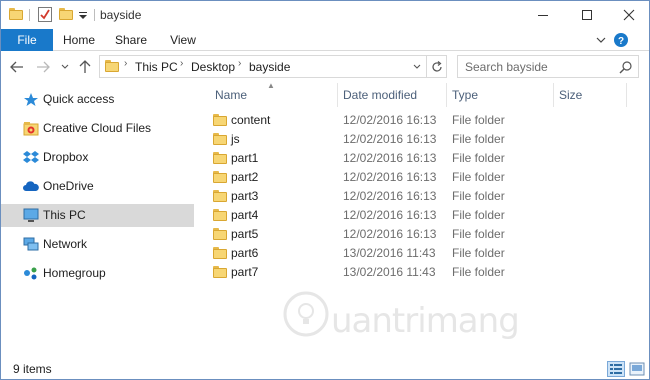  Describe the element at coordinates (245, 196) in the screenshot. I see `file-name: part3` at that location.